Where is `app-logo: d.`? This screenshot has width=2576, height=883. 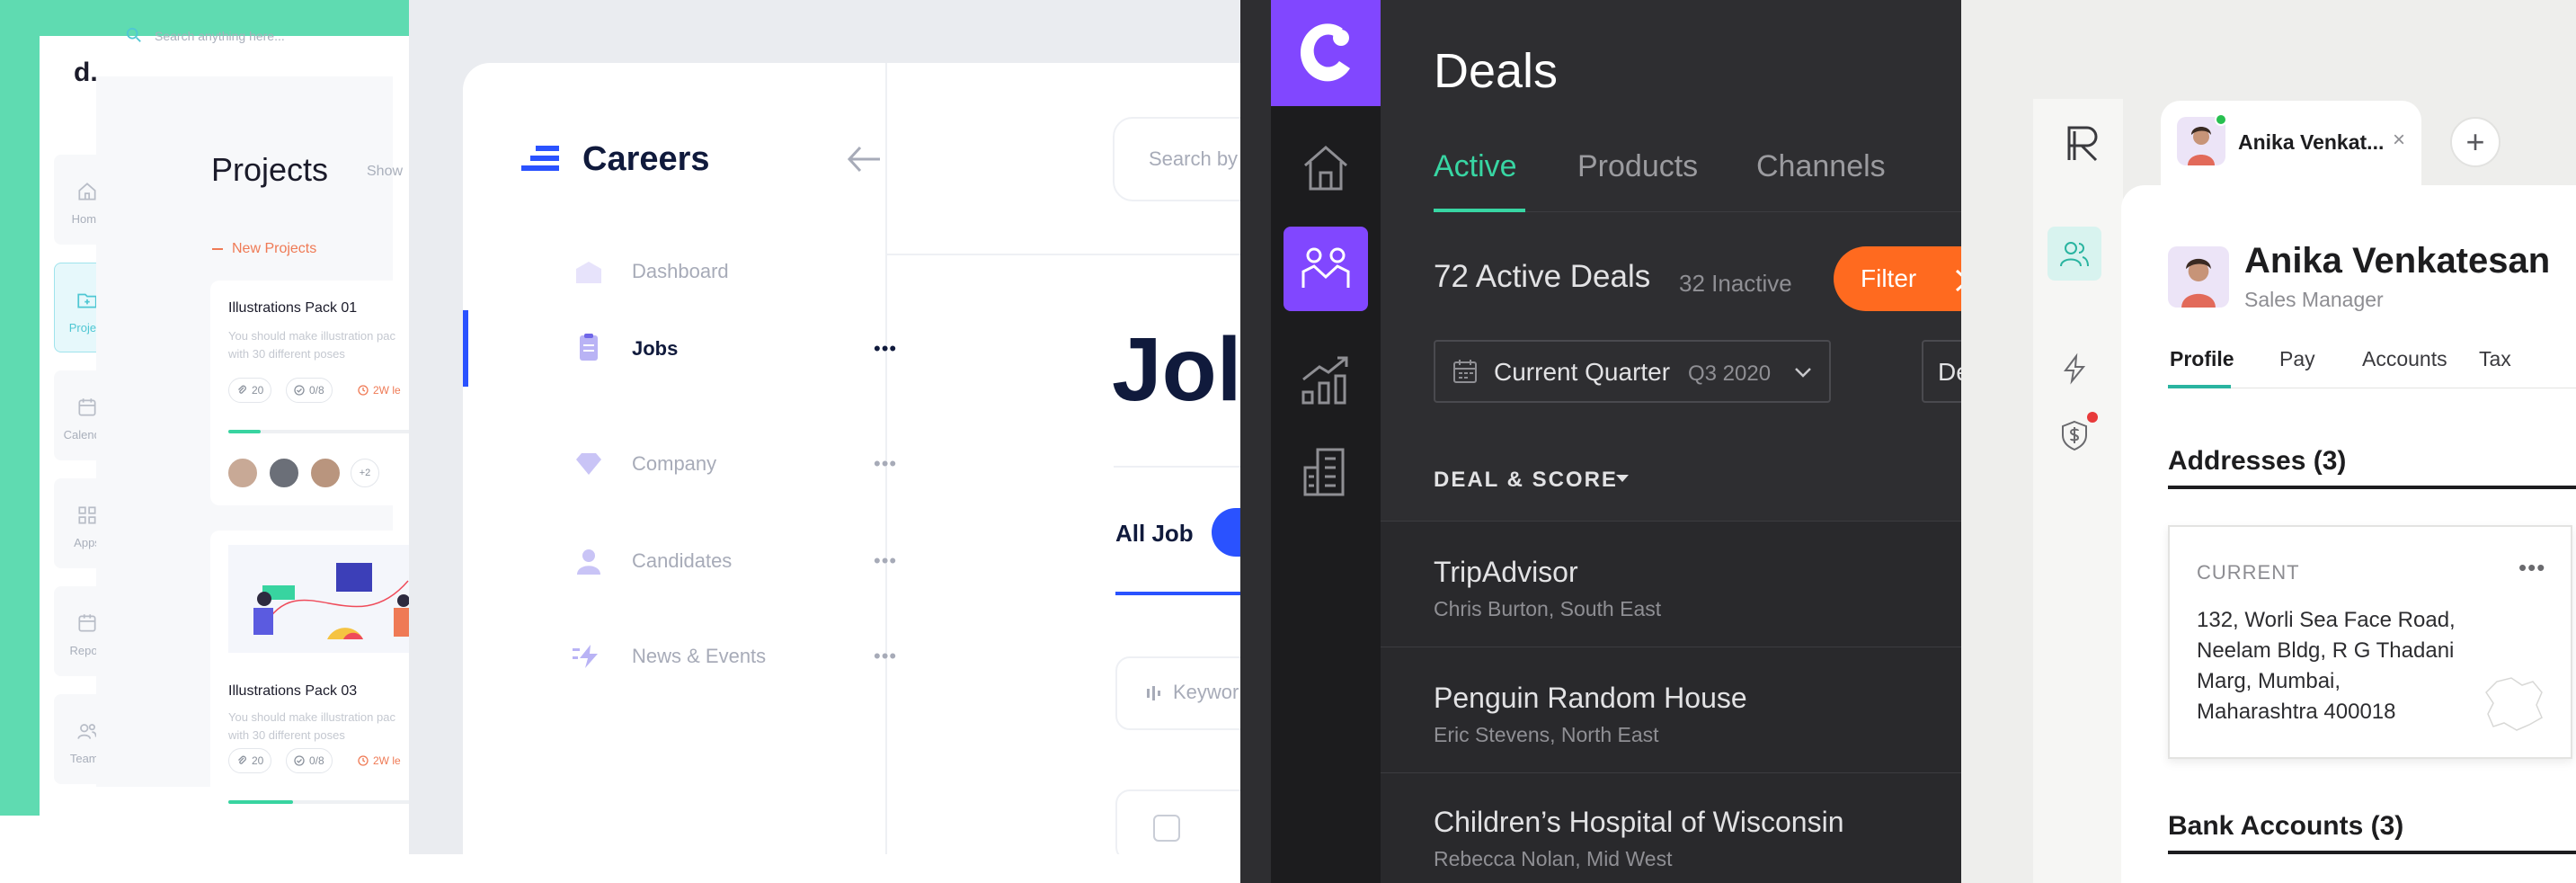
app-logo: d. is located at coordinates (86, 72).